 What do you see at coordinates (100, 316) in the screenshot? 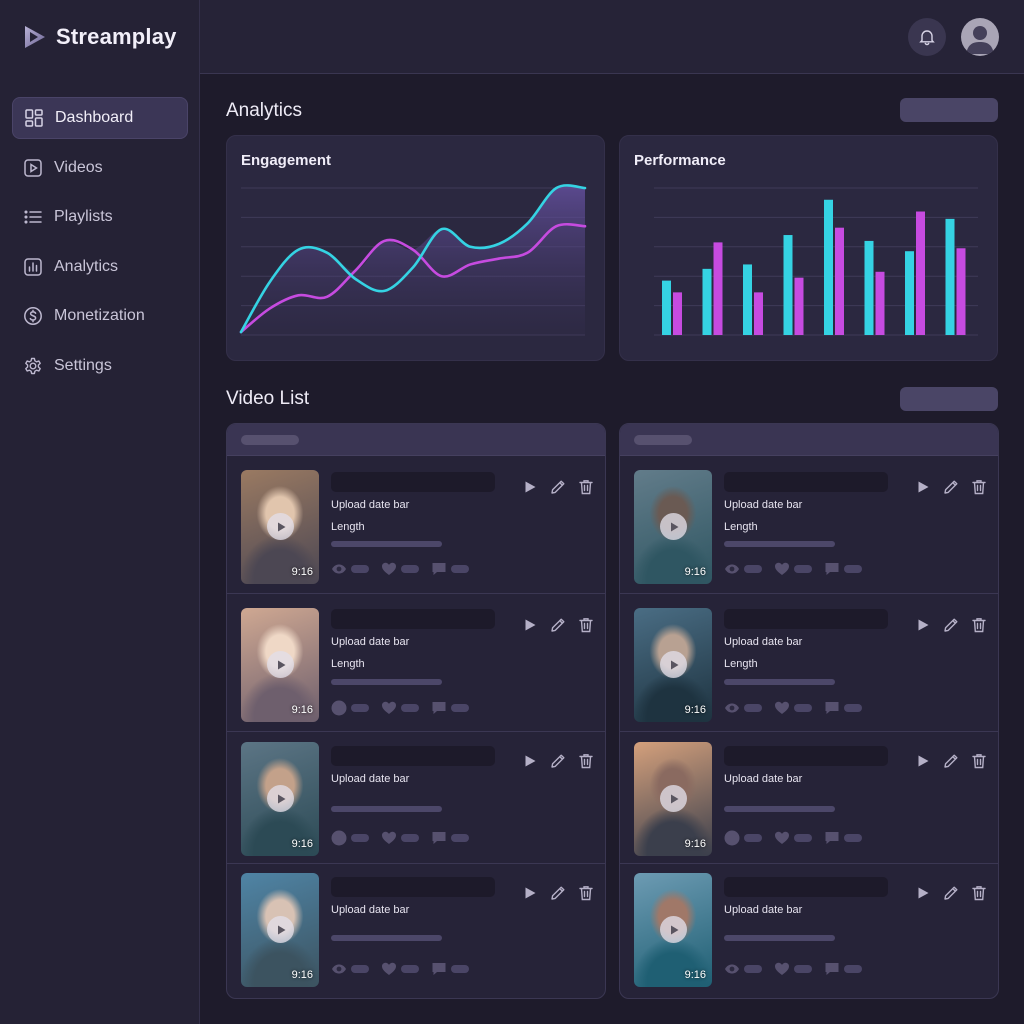
I see `sidebar-item-monetization: Monetization` at bounding box center [100, 316].